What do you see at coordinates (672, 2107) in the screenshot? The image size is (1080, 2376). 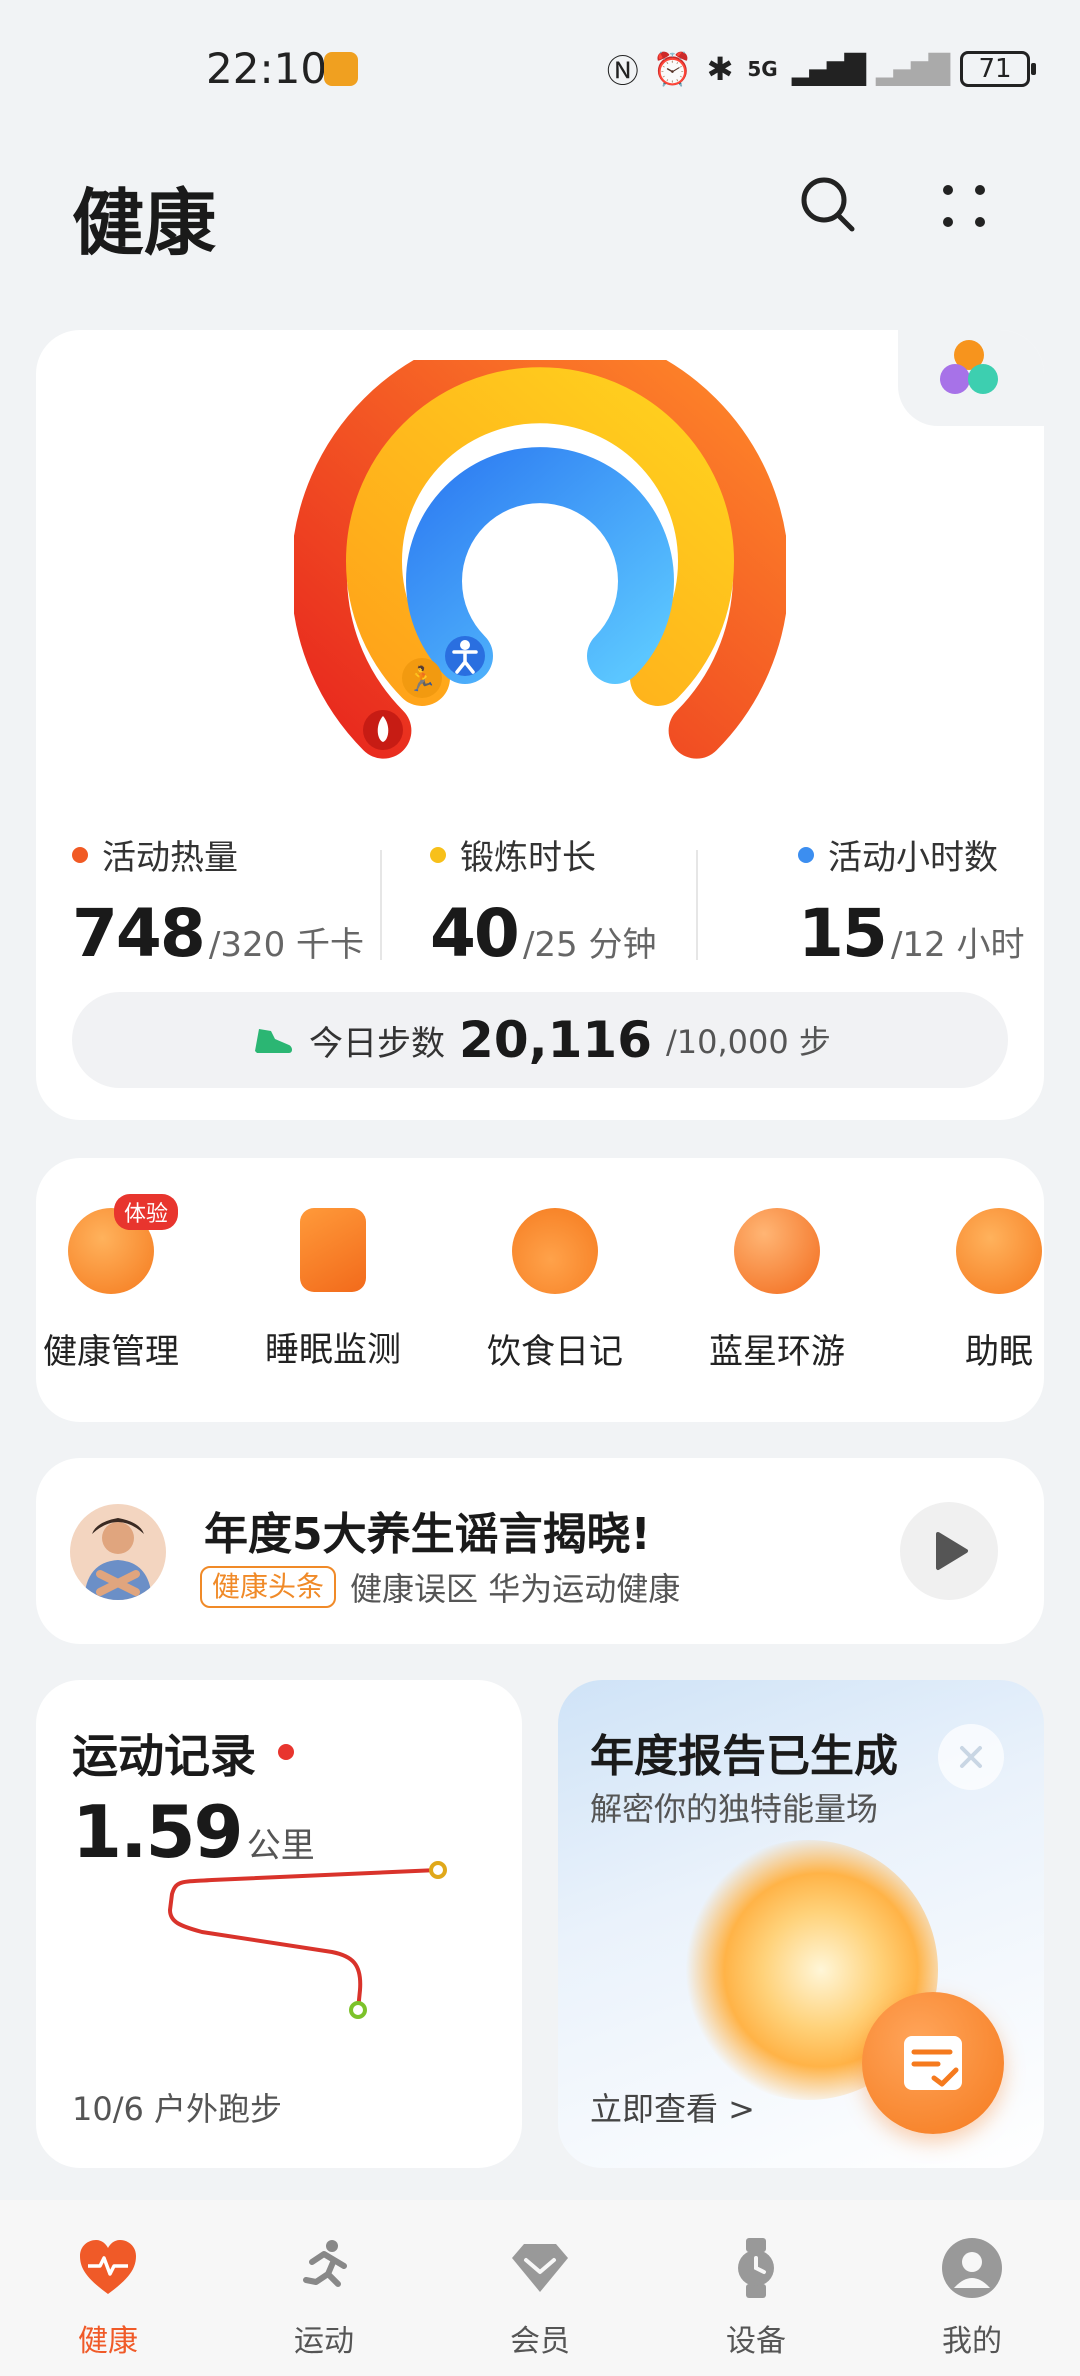 I see `report-link: 立即查看 >` at bounding box center [672, 2107].